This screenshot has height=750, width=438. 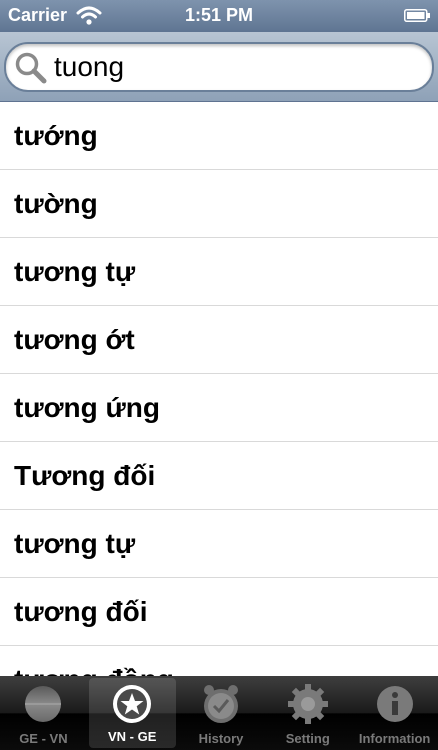 I want to click on tab-label: Information, so click(x=394, y=738).